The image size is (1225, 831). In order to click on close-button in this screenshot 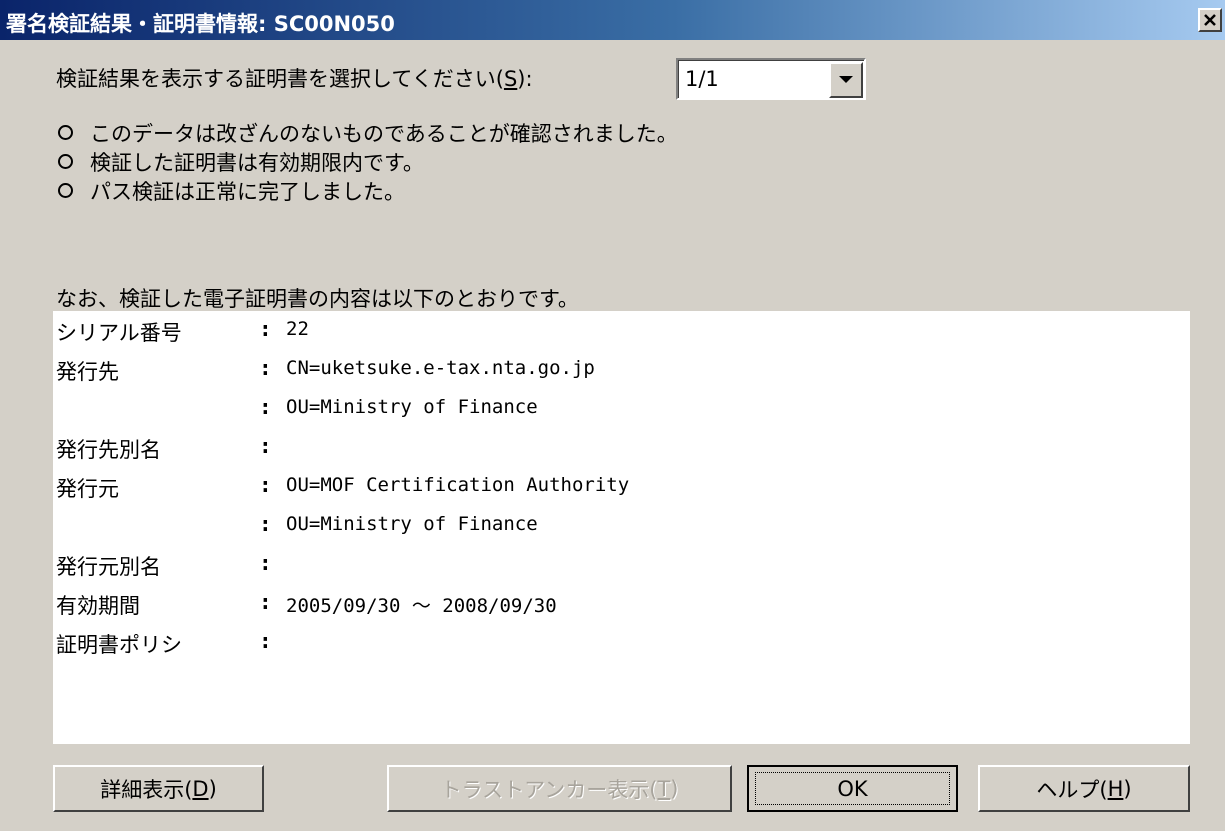, I will do `click(1210, 20)`.